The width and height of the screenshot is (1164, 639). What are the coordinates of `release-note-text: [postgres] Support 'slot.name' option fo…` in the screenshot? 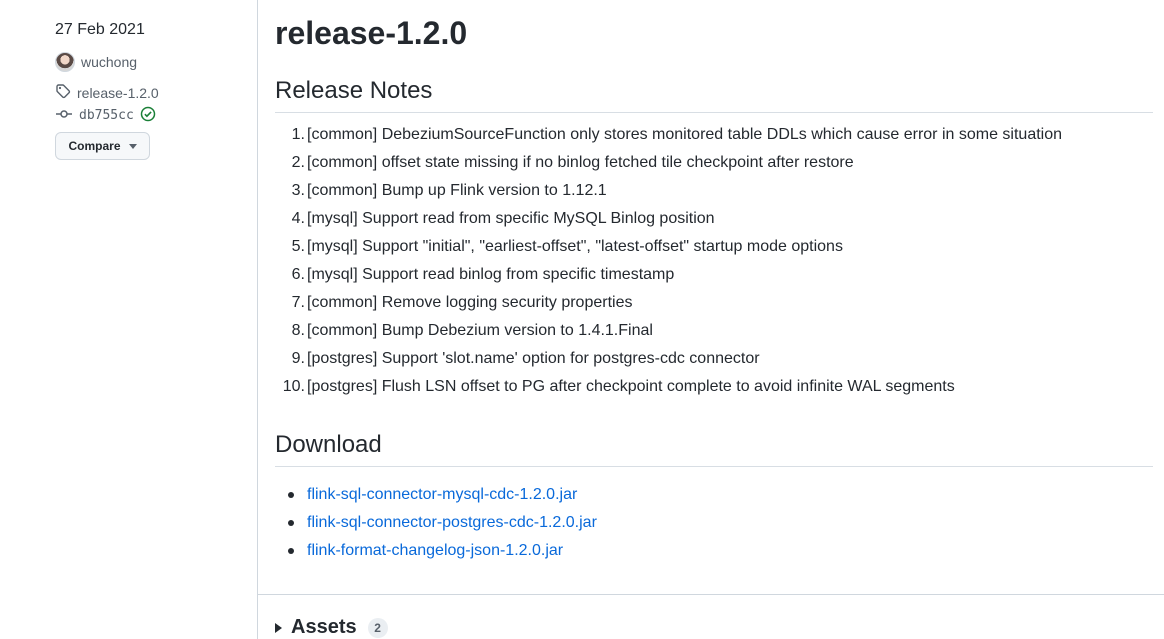 It's located at (533, 358).